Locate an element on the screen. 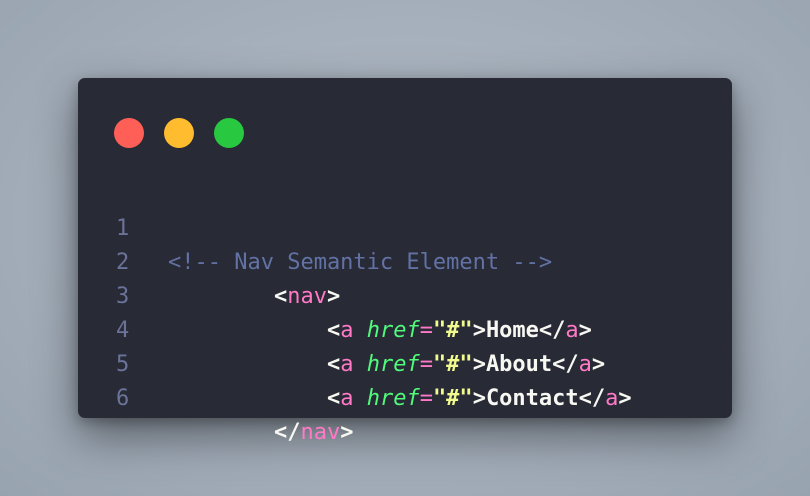 The height and width of the screenshot is (496, 810). attribute-name: href is located at coordinates (393, 398).